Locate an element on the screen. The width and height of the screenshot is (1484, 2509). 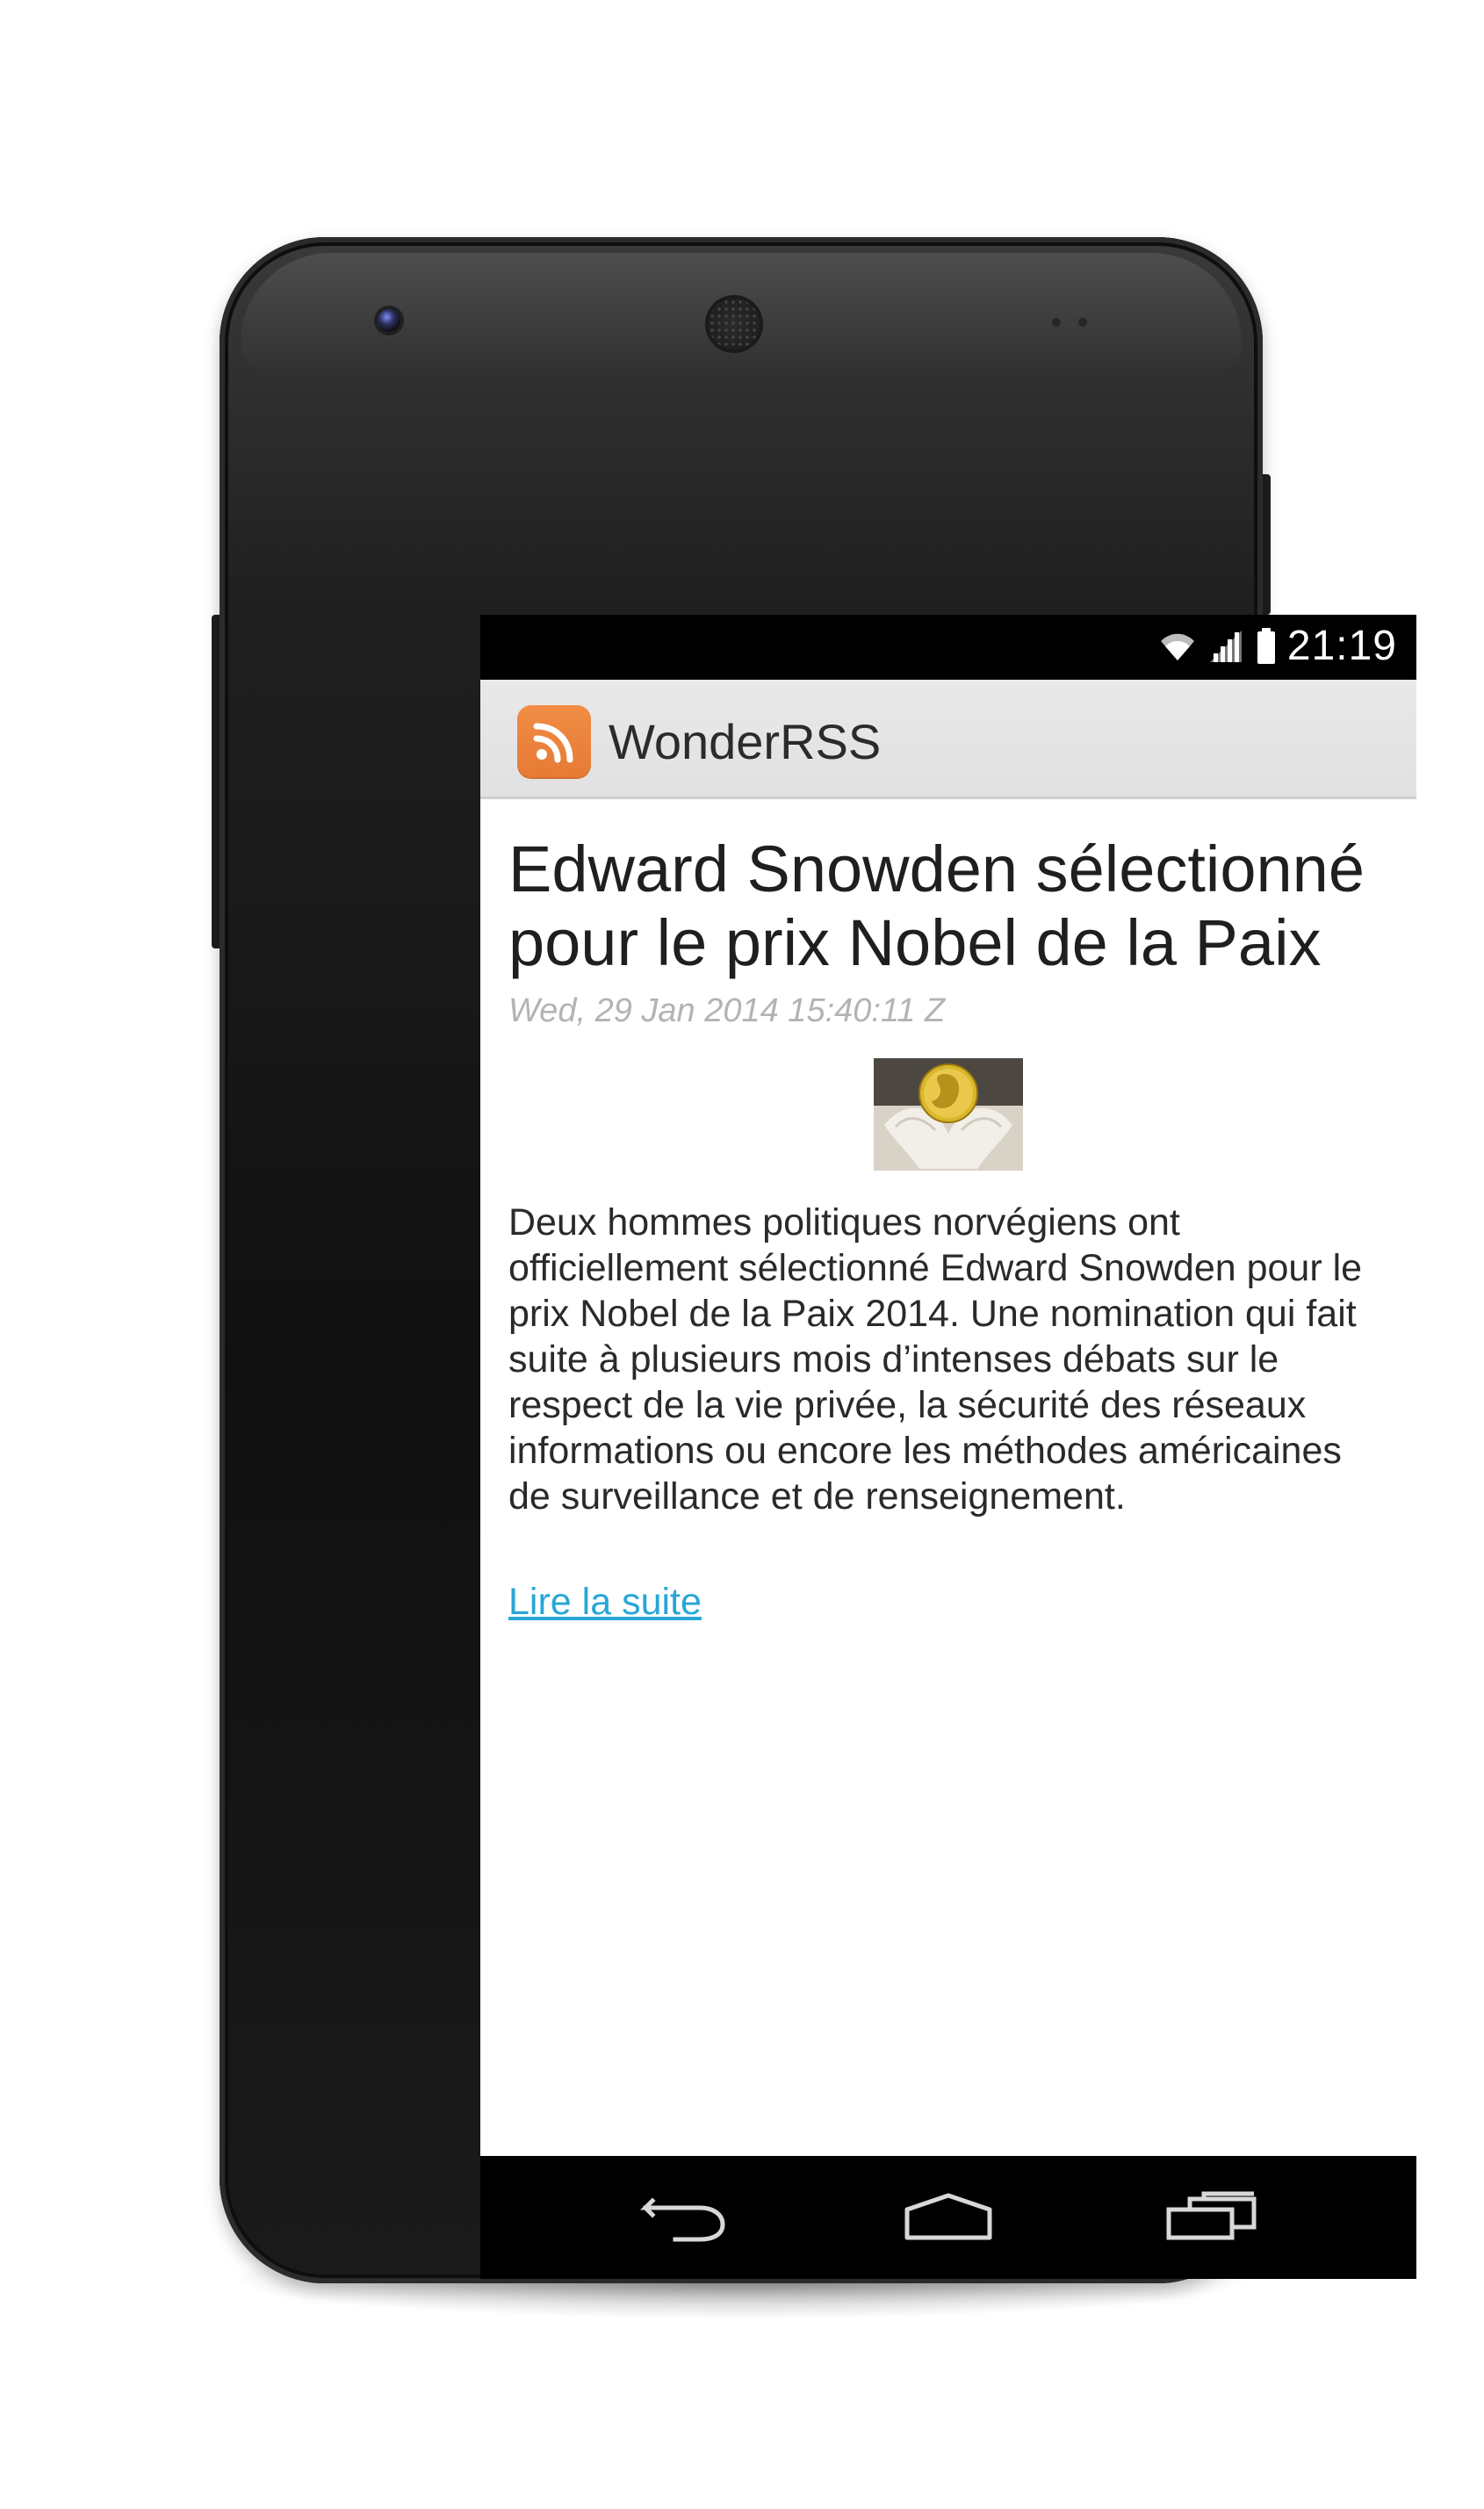
read-more-link: Lire la suite is located at coordinates (605, 1602).